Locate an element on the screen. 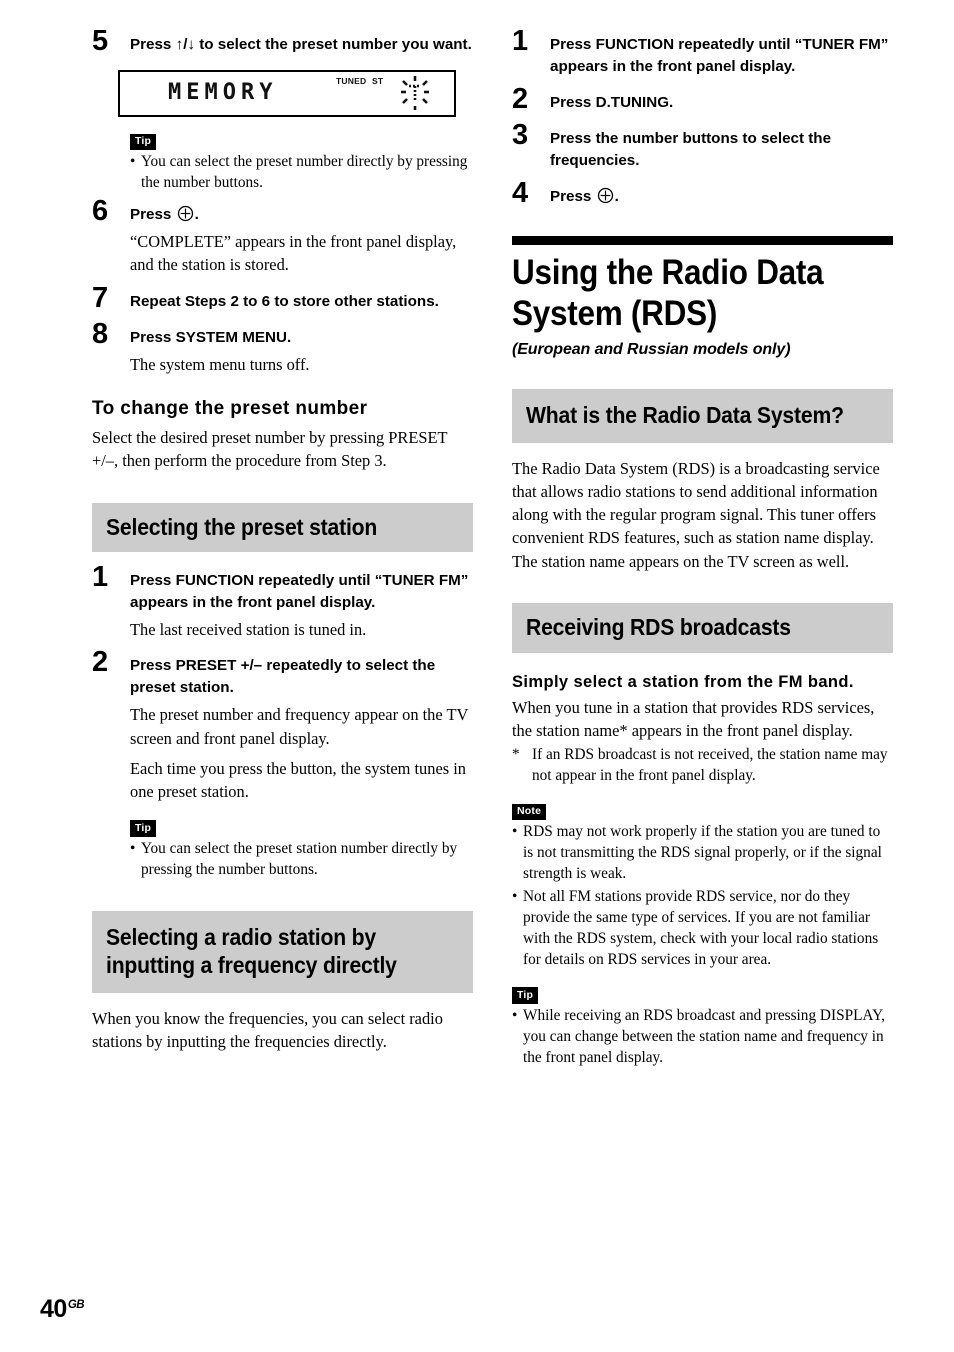 The image size is (954, 1352). step-2-direct-tuning: 2 Press D.TUNING. is located at coordinates (702, 99).